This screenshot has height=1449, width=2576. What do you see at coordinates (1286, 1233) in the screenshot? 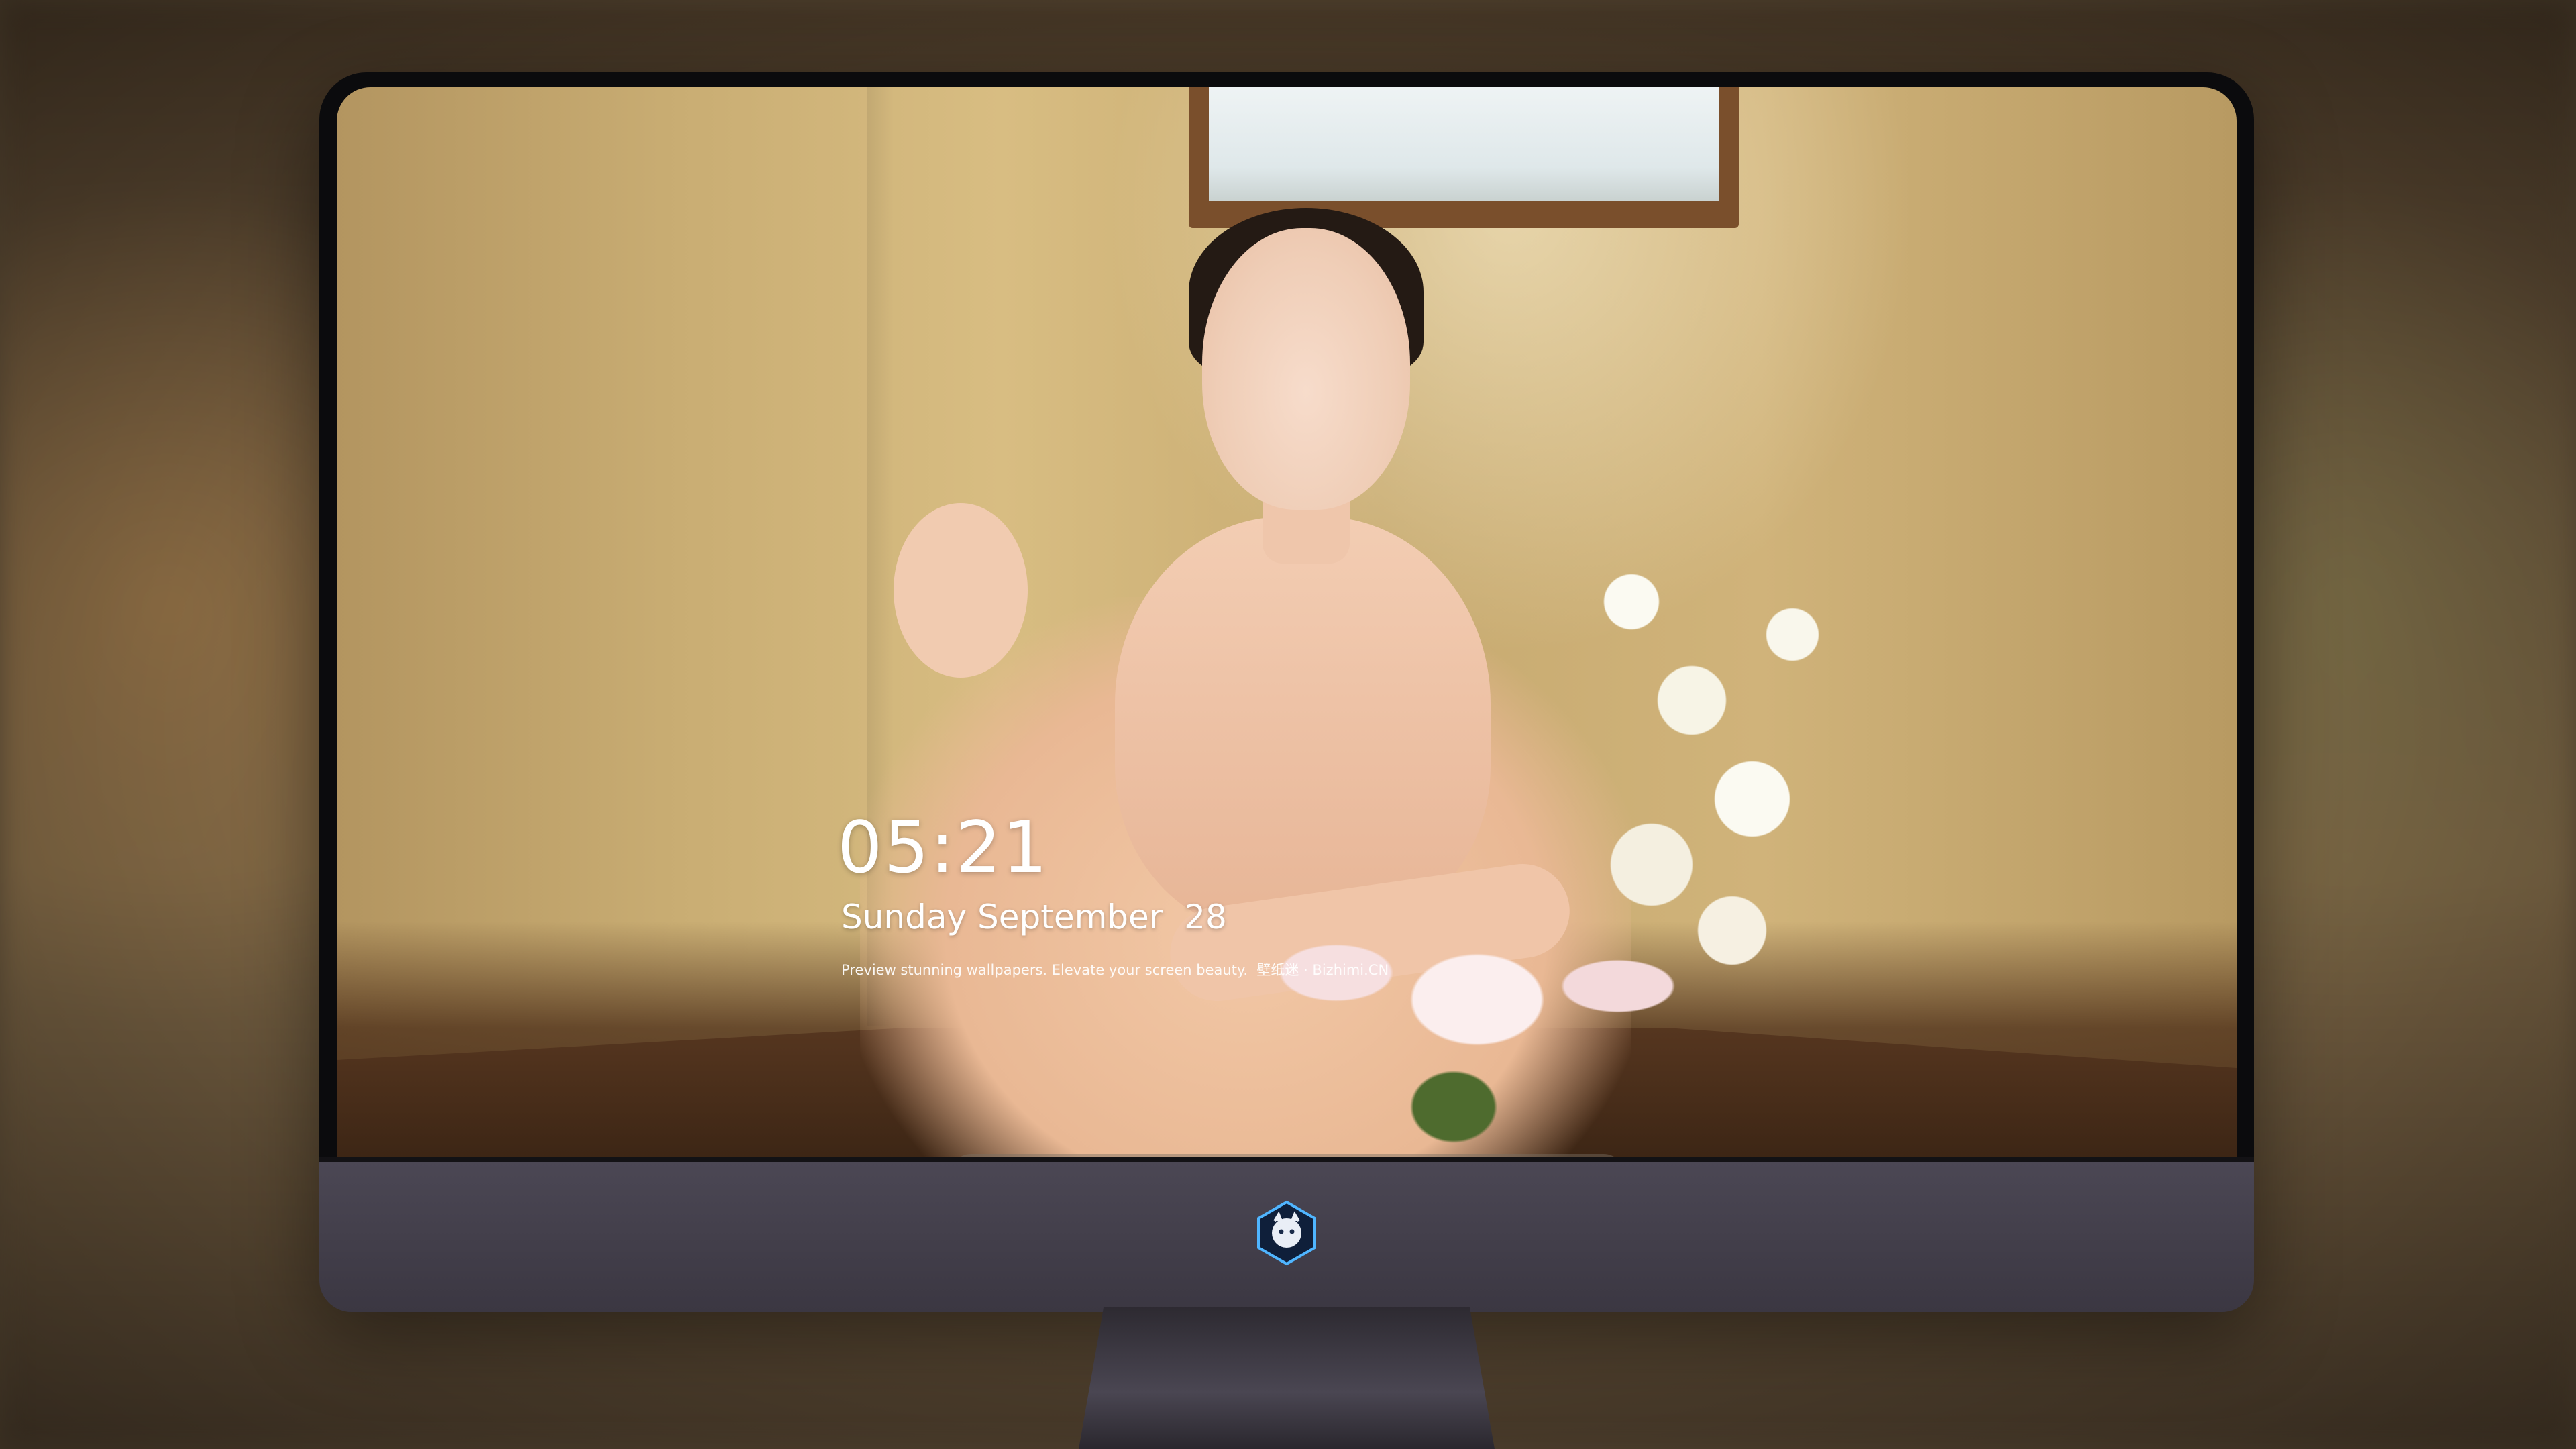
I see `bizhimi-logo-icon` at bounding box center [1286, 1233].